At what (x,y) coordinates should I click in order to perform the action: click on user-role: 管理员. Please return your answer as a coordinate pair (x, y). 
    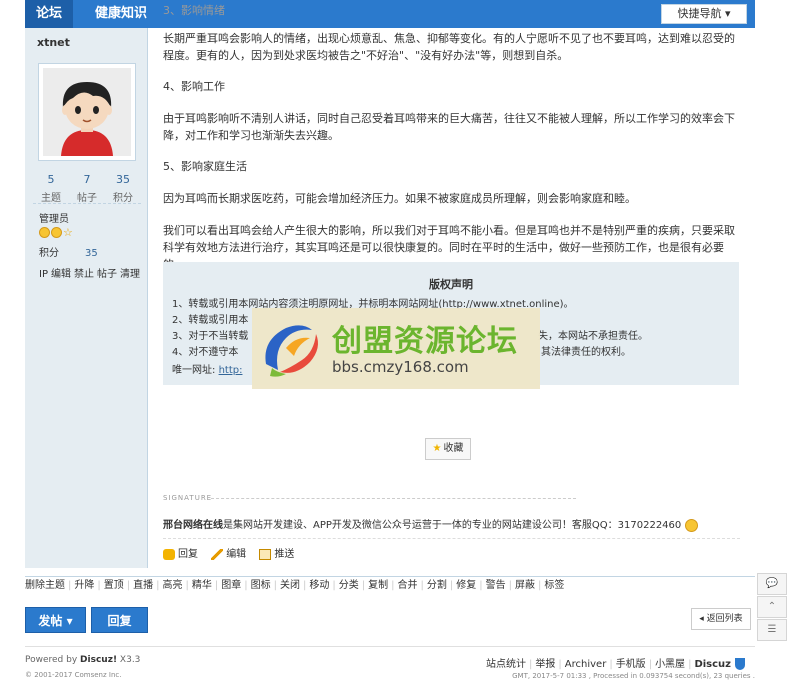
    Looking at the image, I should click on (54, 217).